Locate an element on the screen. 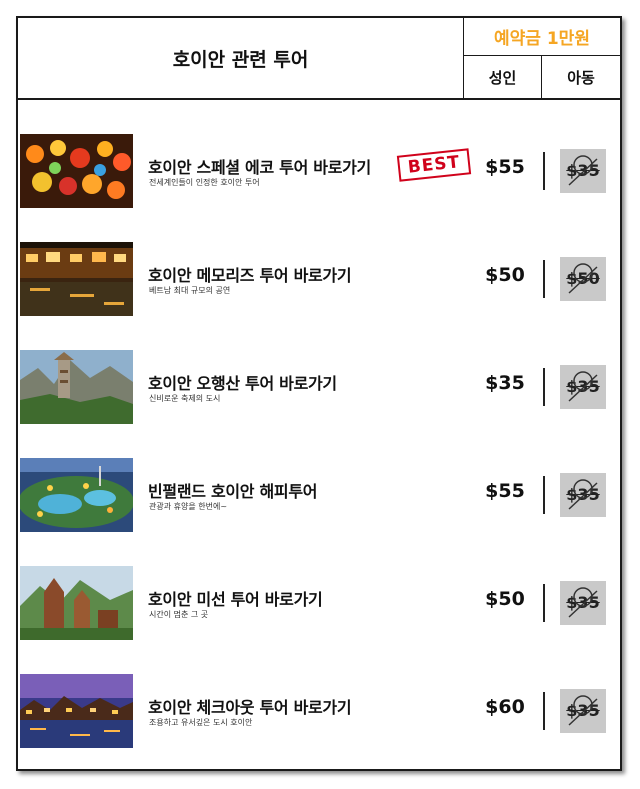 Image resolution: width=640 pixels, height=789 pixels. tour-description: 조용하고 유서깊은 도시 호이안 is located at coordinates (201, 722).